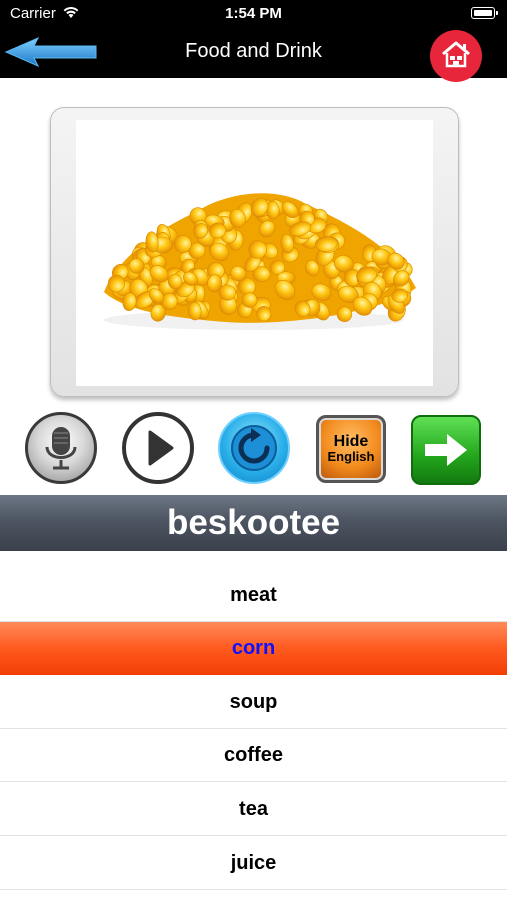 This screenshot has height=900, width=507. I want to click on list-item-tea: tea, so click(253, 809).